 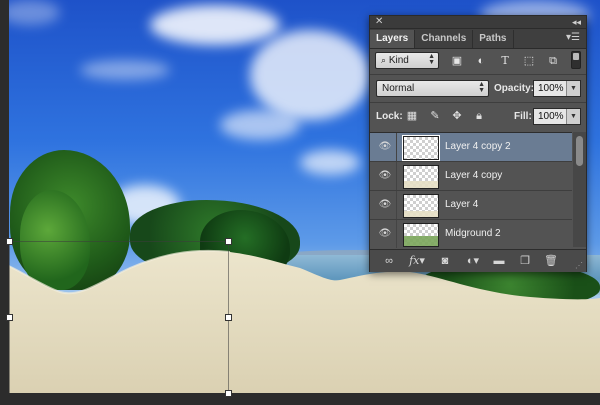 I want to click on filter-kind-label: Kind, so click(x=398, y=60).